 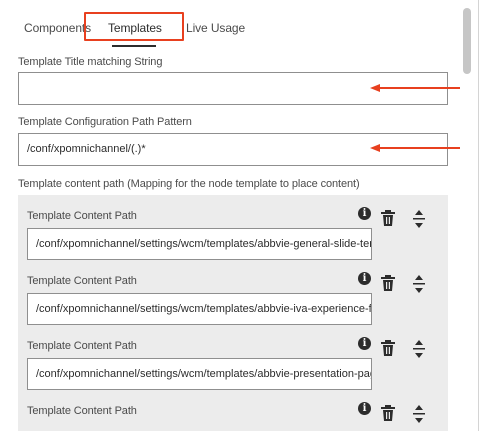 I want to click on config-path-label: Template Configuration Path Pattern, so click(x=105, y=122).